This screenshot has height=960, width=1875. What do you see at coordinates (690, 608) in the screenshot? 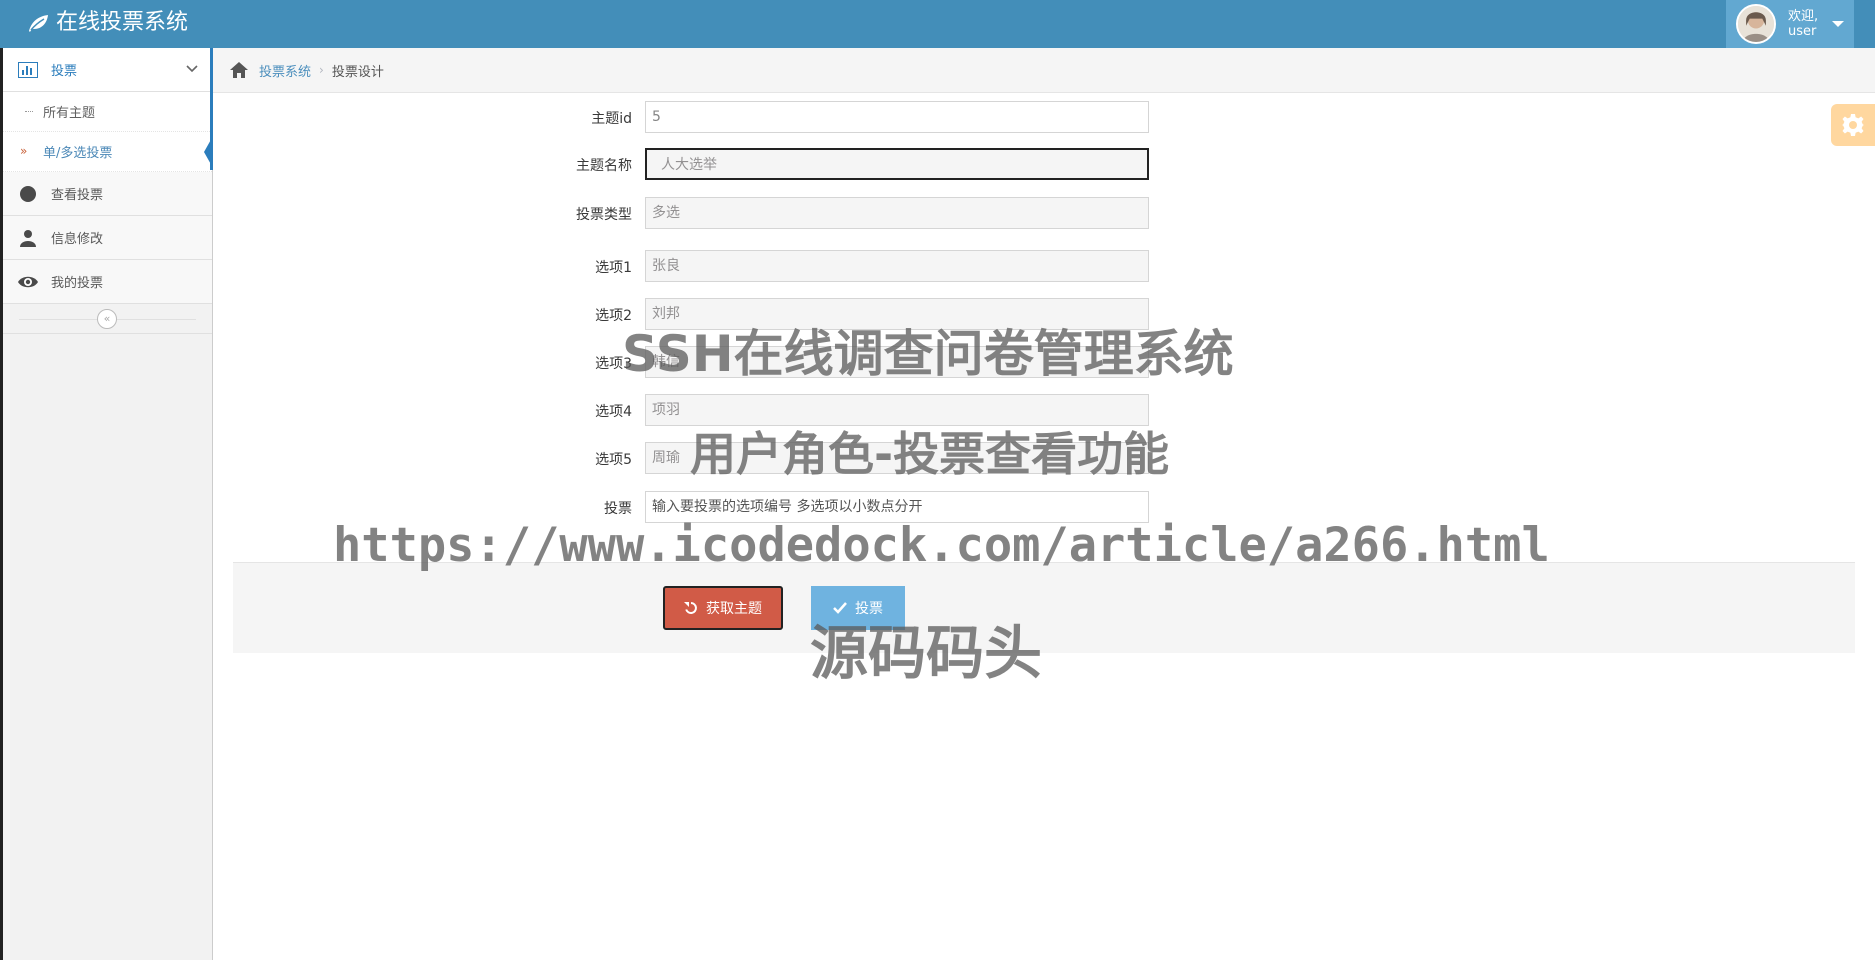
I see `undo-icon` at bounding box center [690, 608].